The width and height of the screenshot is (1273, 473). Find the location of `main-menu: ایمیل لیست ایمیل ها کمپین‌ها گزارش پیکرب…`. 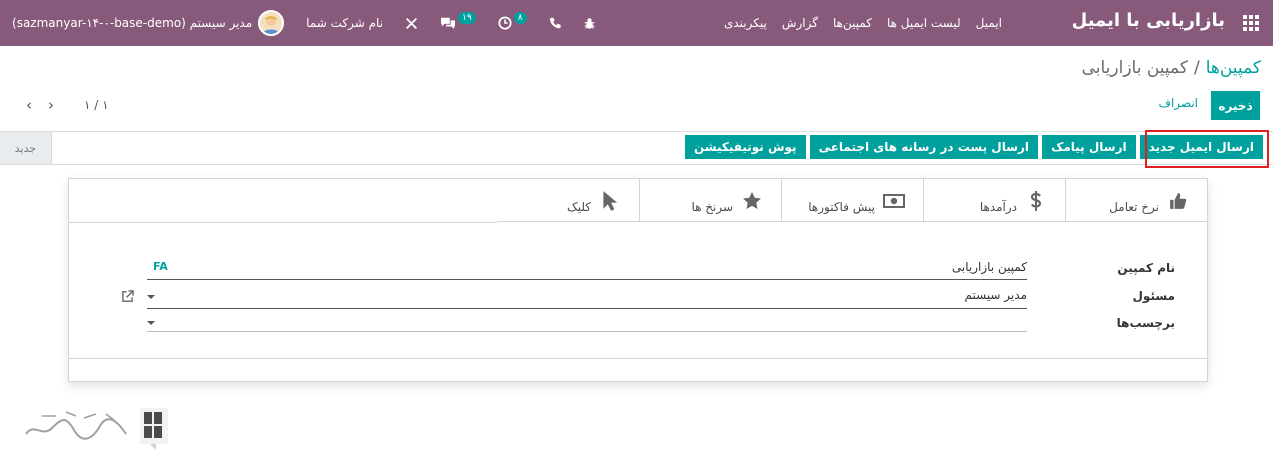

main-menu: ایمیل لیست ایمیل ها کمپین‌ها گزارش پیکرب… is located at coordinates (855, 23).